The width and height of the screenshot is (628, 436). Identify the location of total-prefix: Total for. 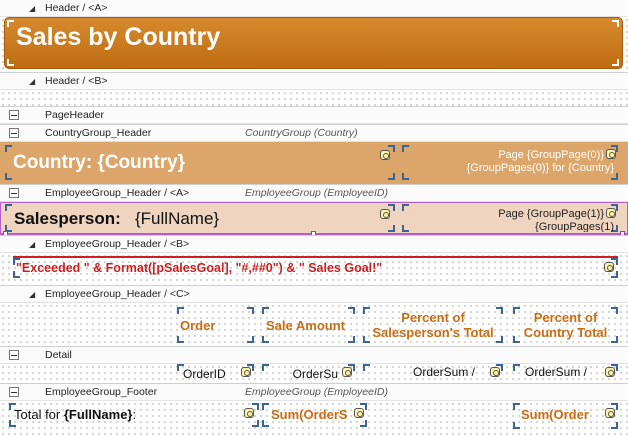
(39, 414).